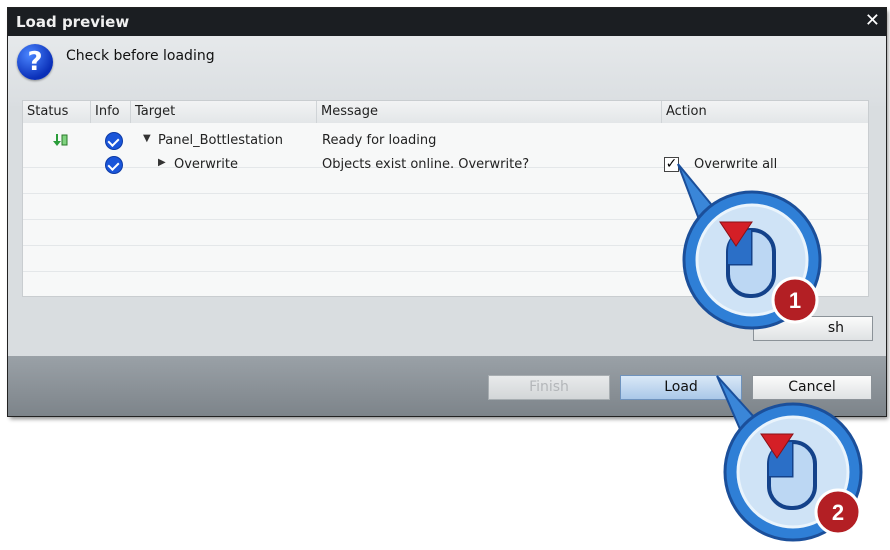 The width and height of the screenshot is (890, 550). Describe the element at coordinates (838, 512) in the screenshot. I see `callout-number-2: 2` at that location.